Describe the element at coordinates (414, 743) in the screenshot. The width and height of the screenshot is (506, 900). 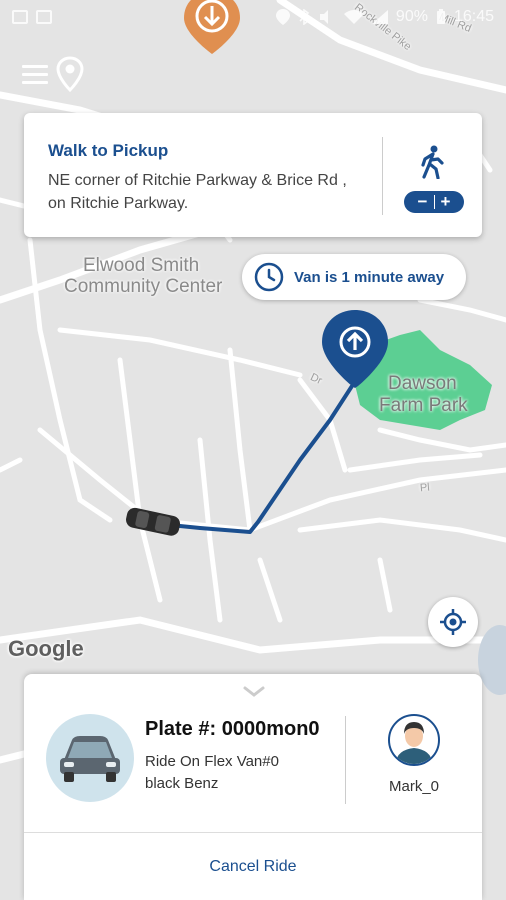
I see `driver-avatar-icon` at that location.